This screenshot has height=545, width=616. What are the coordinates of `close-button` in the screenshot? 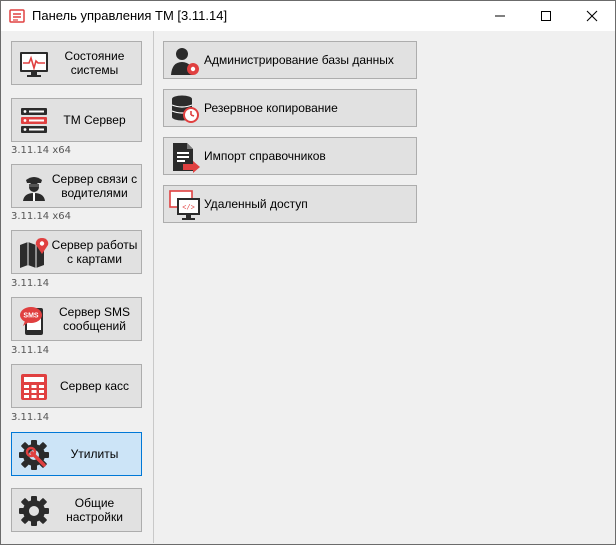 It's located at (592, 16).